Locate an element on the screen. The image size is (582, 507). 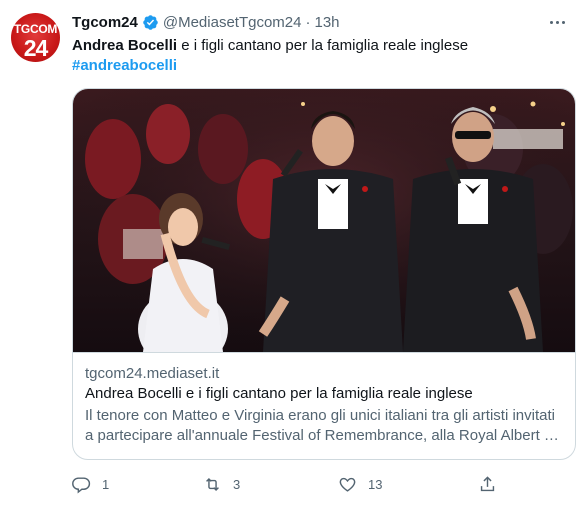
reply-button: 1 is located at coordinates (90, 484).